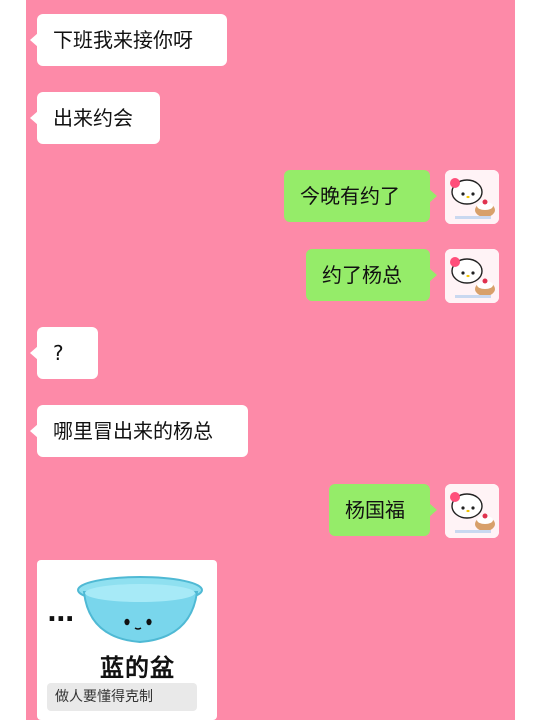  I want to click on outgoing-message: 约了杨总, so click(371, 275).